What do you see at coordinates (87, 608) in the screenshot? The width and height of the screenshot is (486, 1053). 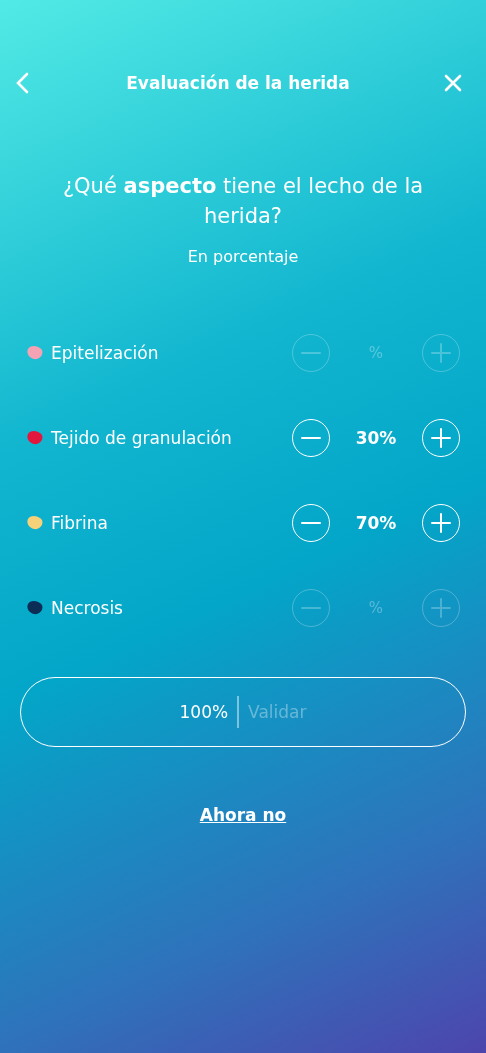 I see `tissue-name: Necrosis` at bounding box center [87, 608].